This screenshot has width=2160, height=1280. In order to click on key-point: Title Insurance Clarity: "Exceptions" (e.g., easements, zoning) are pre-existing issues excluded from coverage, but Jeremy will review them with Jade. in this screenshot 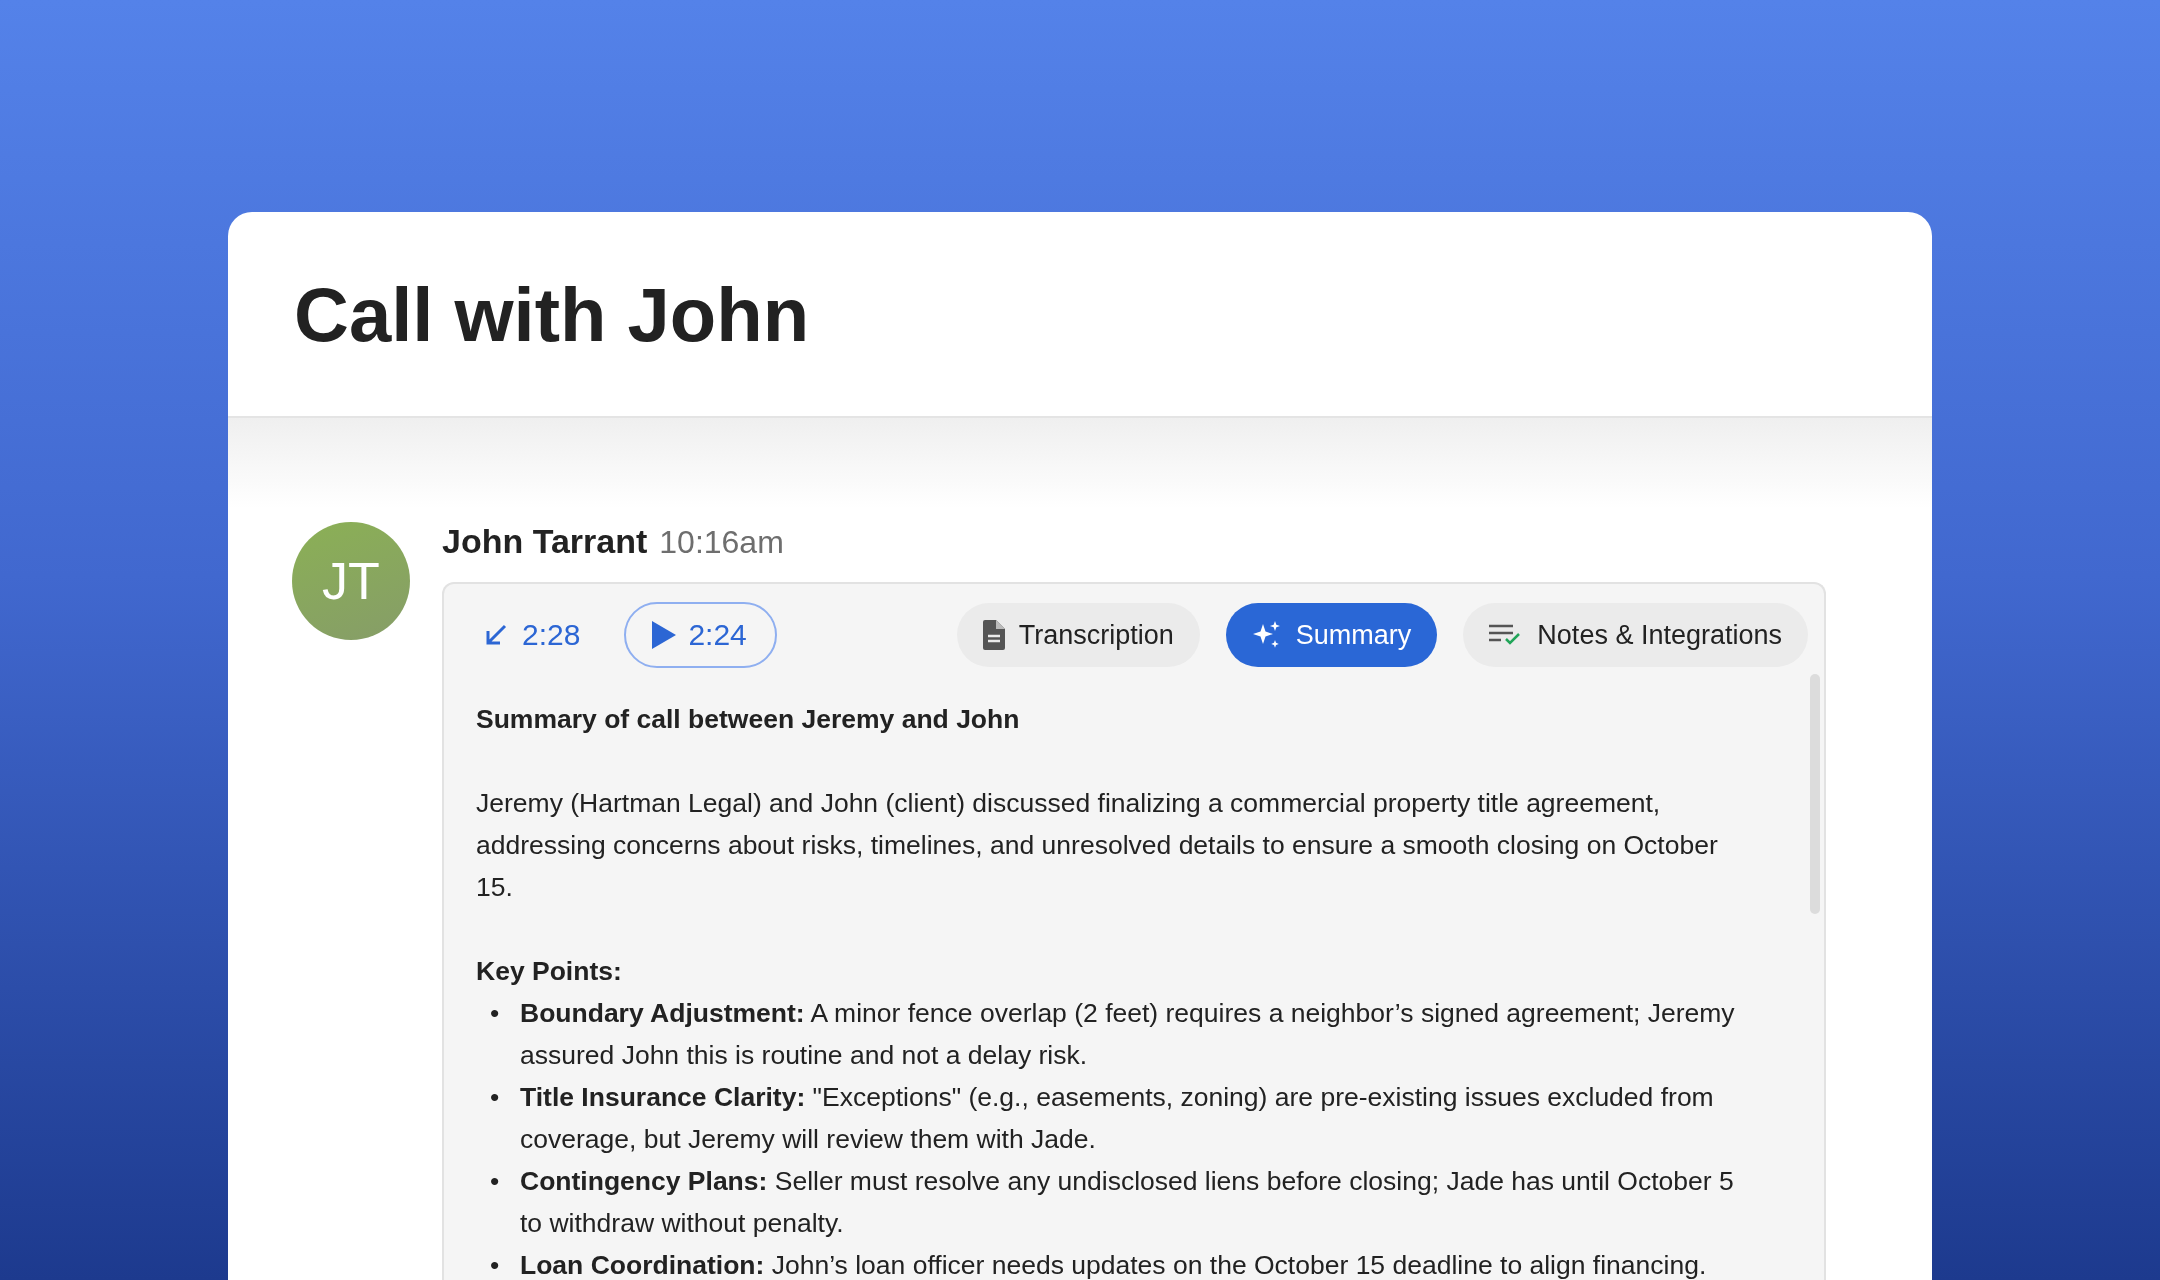, I will do `click(1117, 1118)`.